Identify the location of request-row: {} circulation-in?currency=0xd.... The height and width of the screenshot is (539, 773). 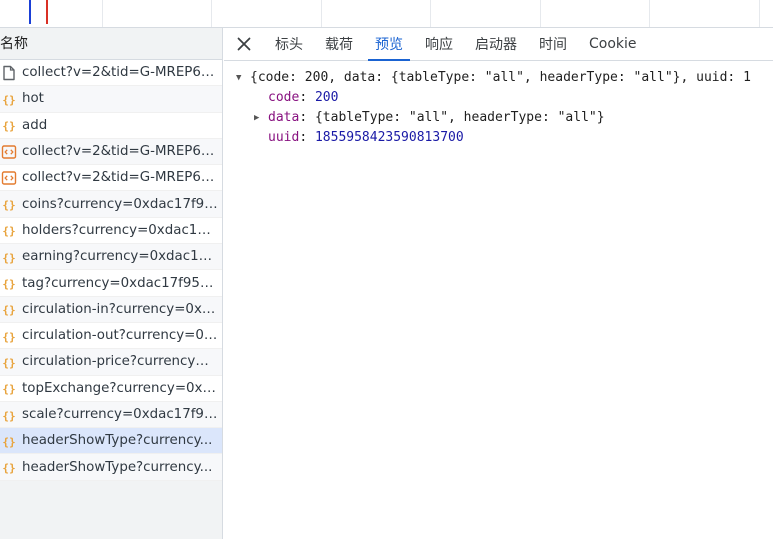
(111, 309).